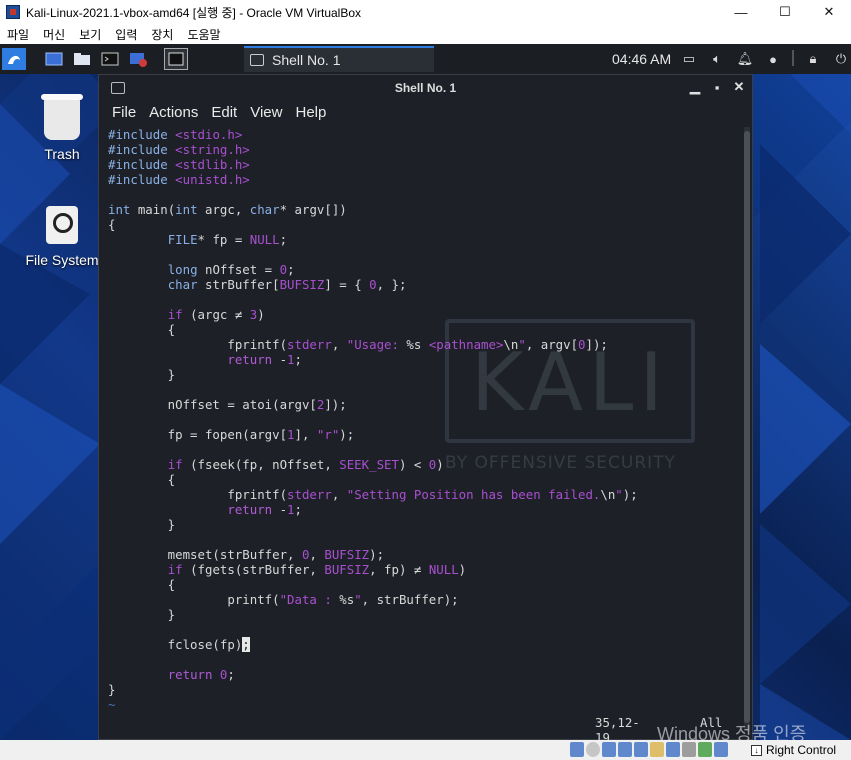 The image size is (851, 760). Describe the element at coordinates (705, 749) in the screenshot. I see `virtualization-icon` at that location.